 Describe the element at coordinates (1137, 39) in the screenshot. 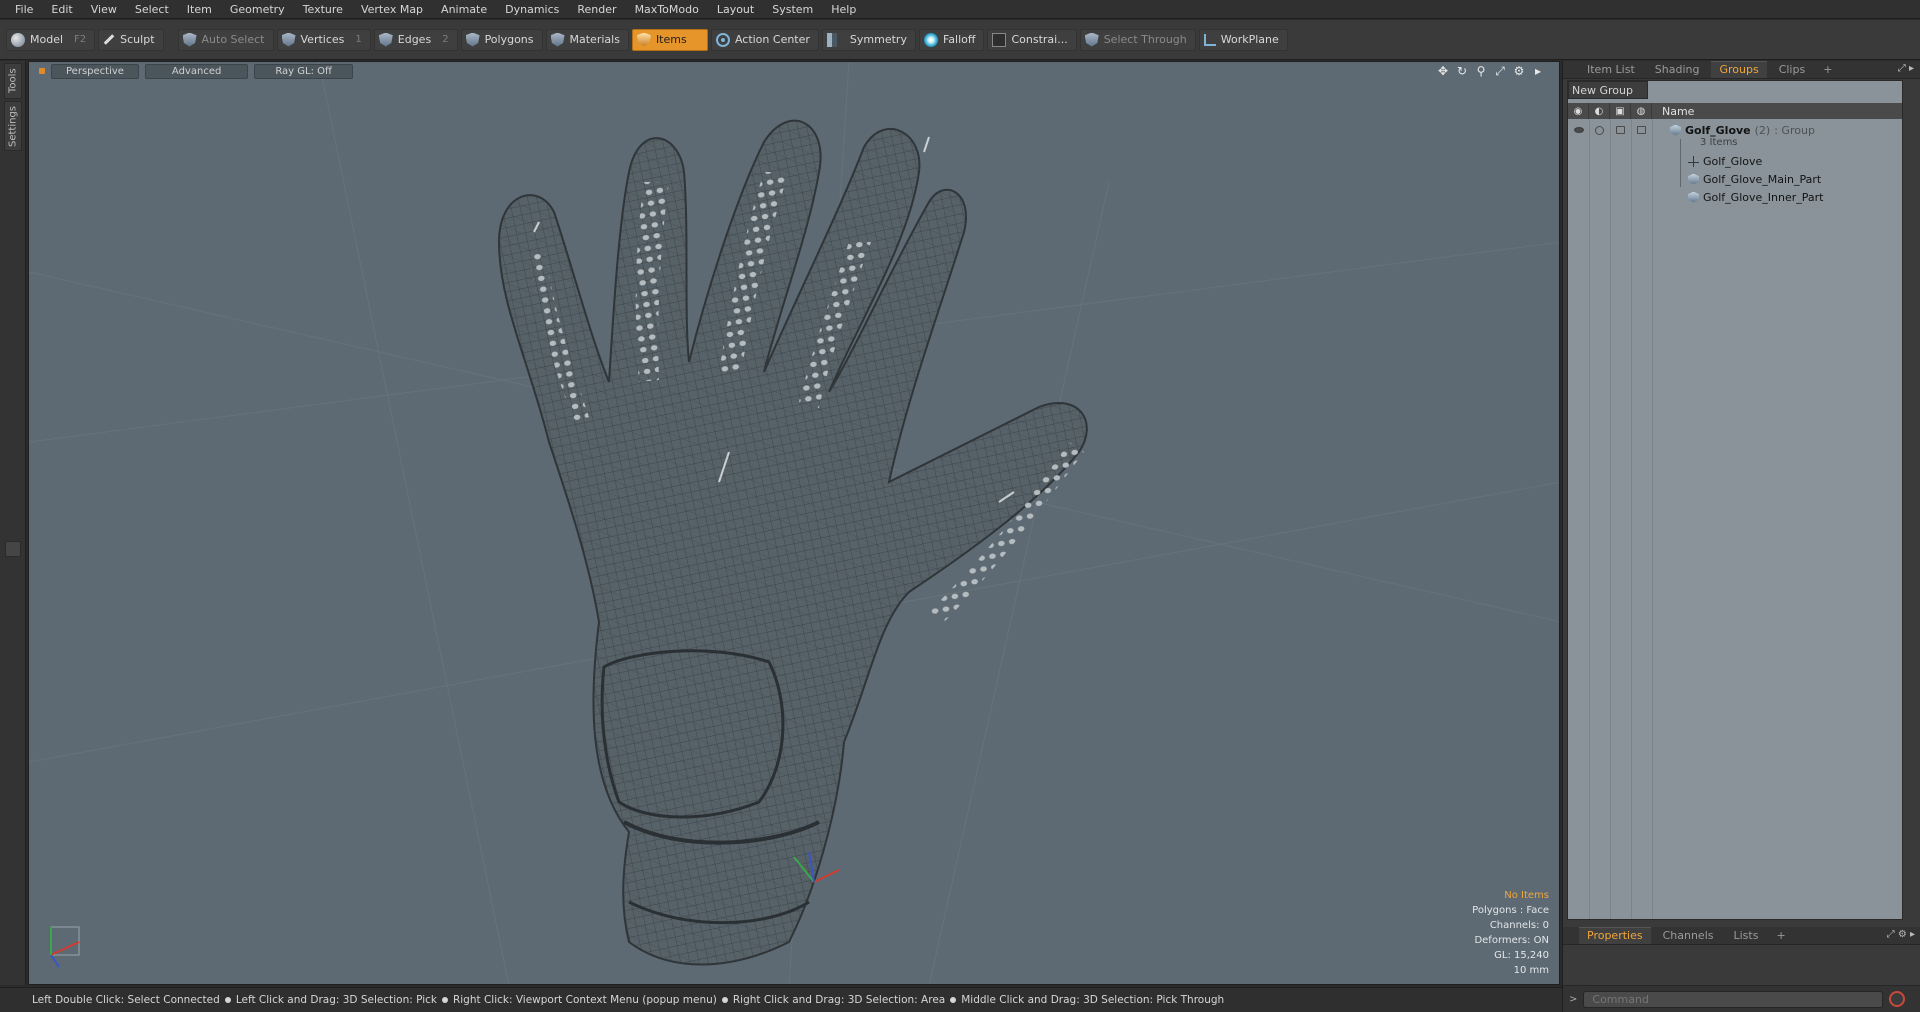

I see `select-through-button: Select Through` at that location.